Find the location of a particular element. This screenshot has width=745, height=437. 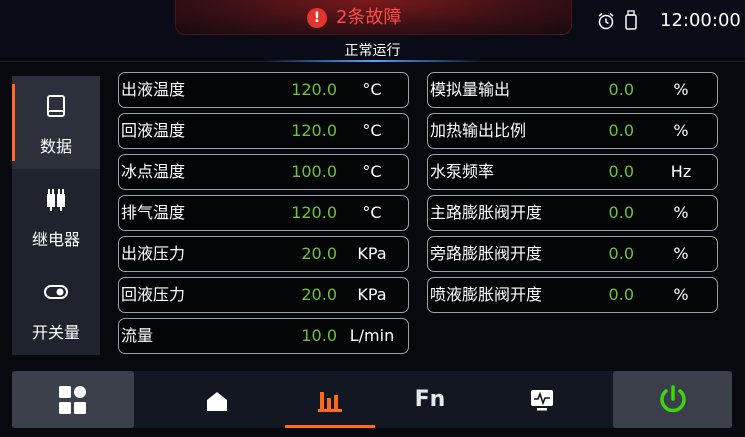

monitor-icon is located at coordinates (542, 400).